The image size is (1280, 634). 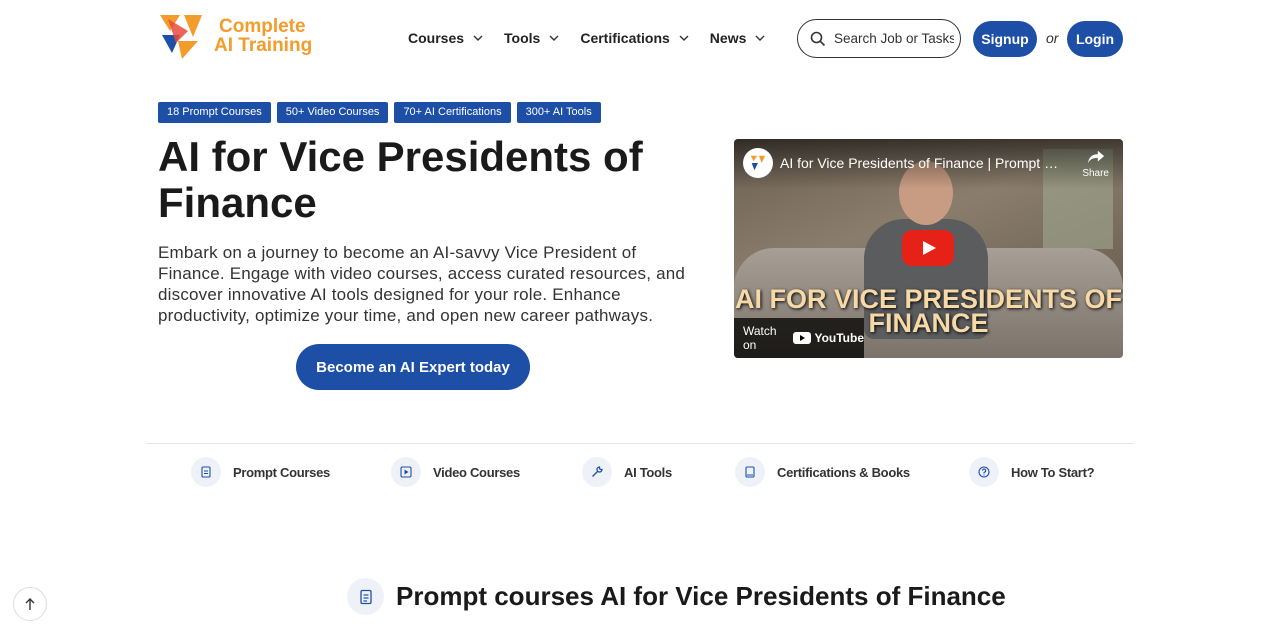 What do you see at coordinates (1095, 173) in the screenshot?
I see `share-label: Share` at bounding box center [1095, 173].